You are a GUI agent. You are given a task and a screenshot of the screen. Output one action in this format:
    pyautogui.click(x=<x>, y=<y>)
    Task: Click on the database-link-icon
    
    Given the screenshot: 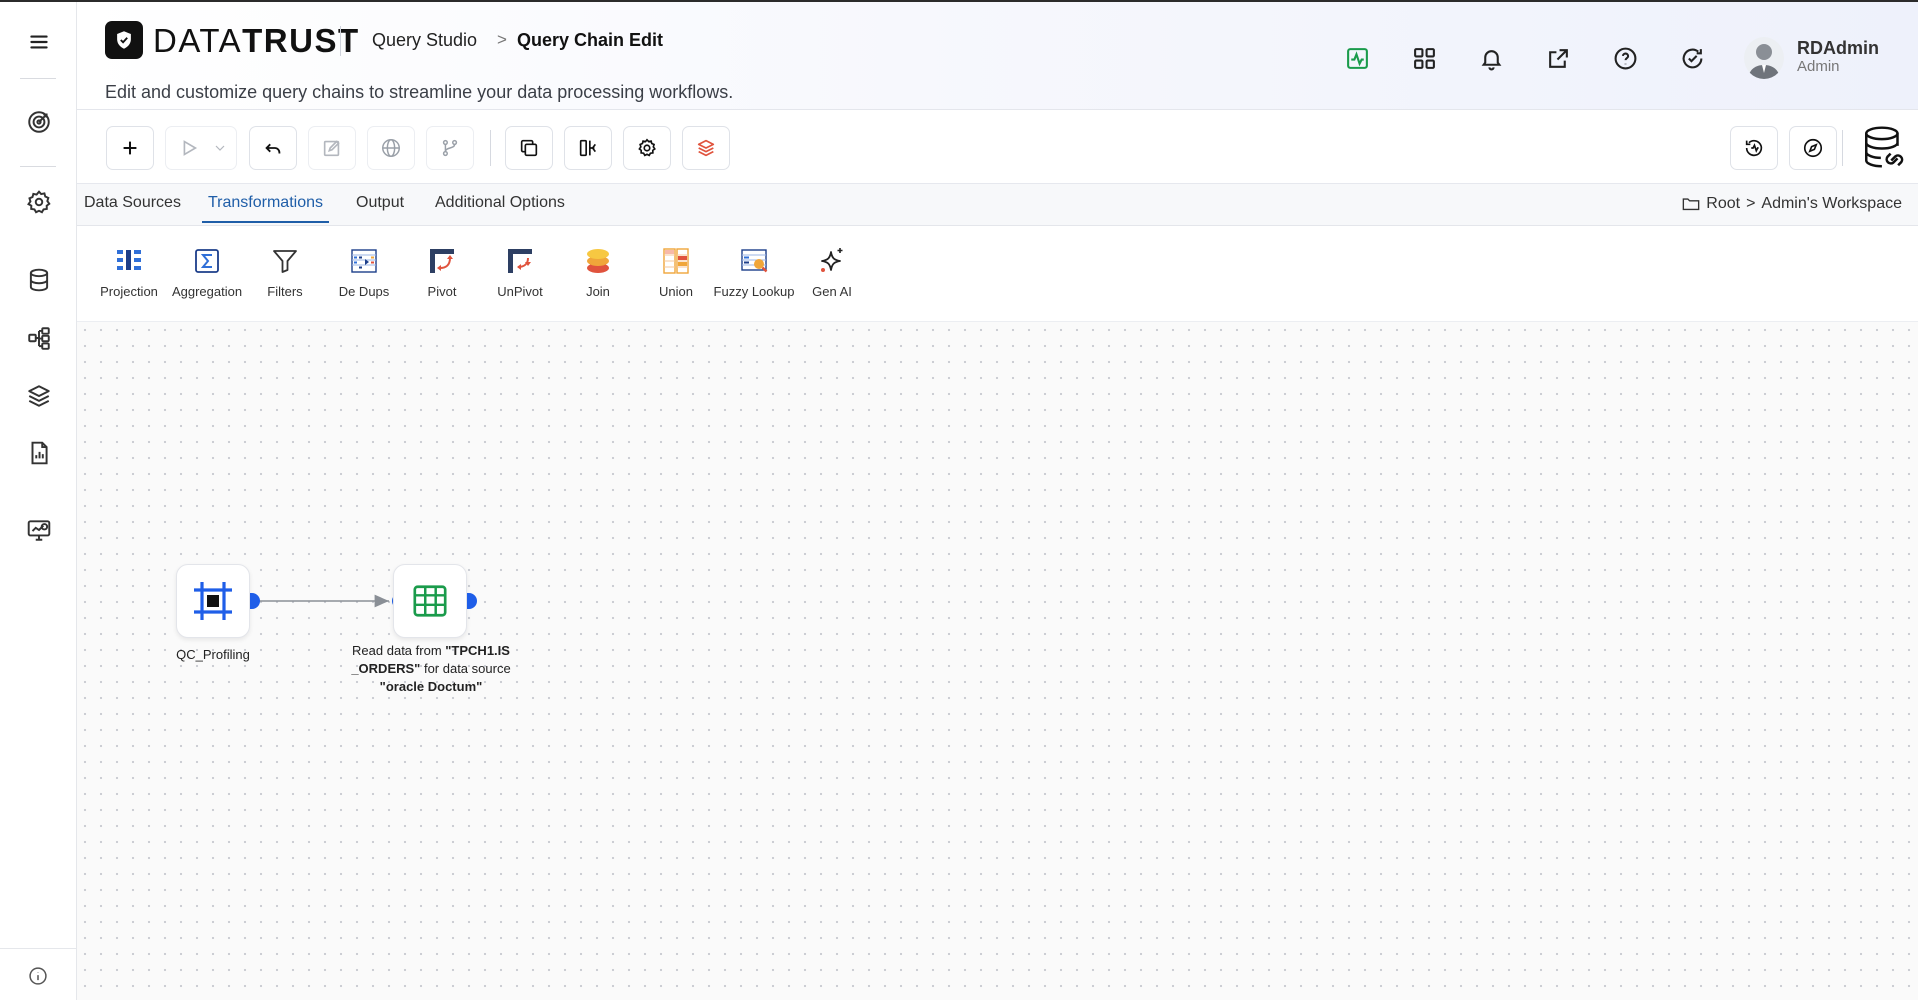 What is the action you would take?
    pyautogui.click(x=1885, y=148)
    